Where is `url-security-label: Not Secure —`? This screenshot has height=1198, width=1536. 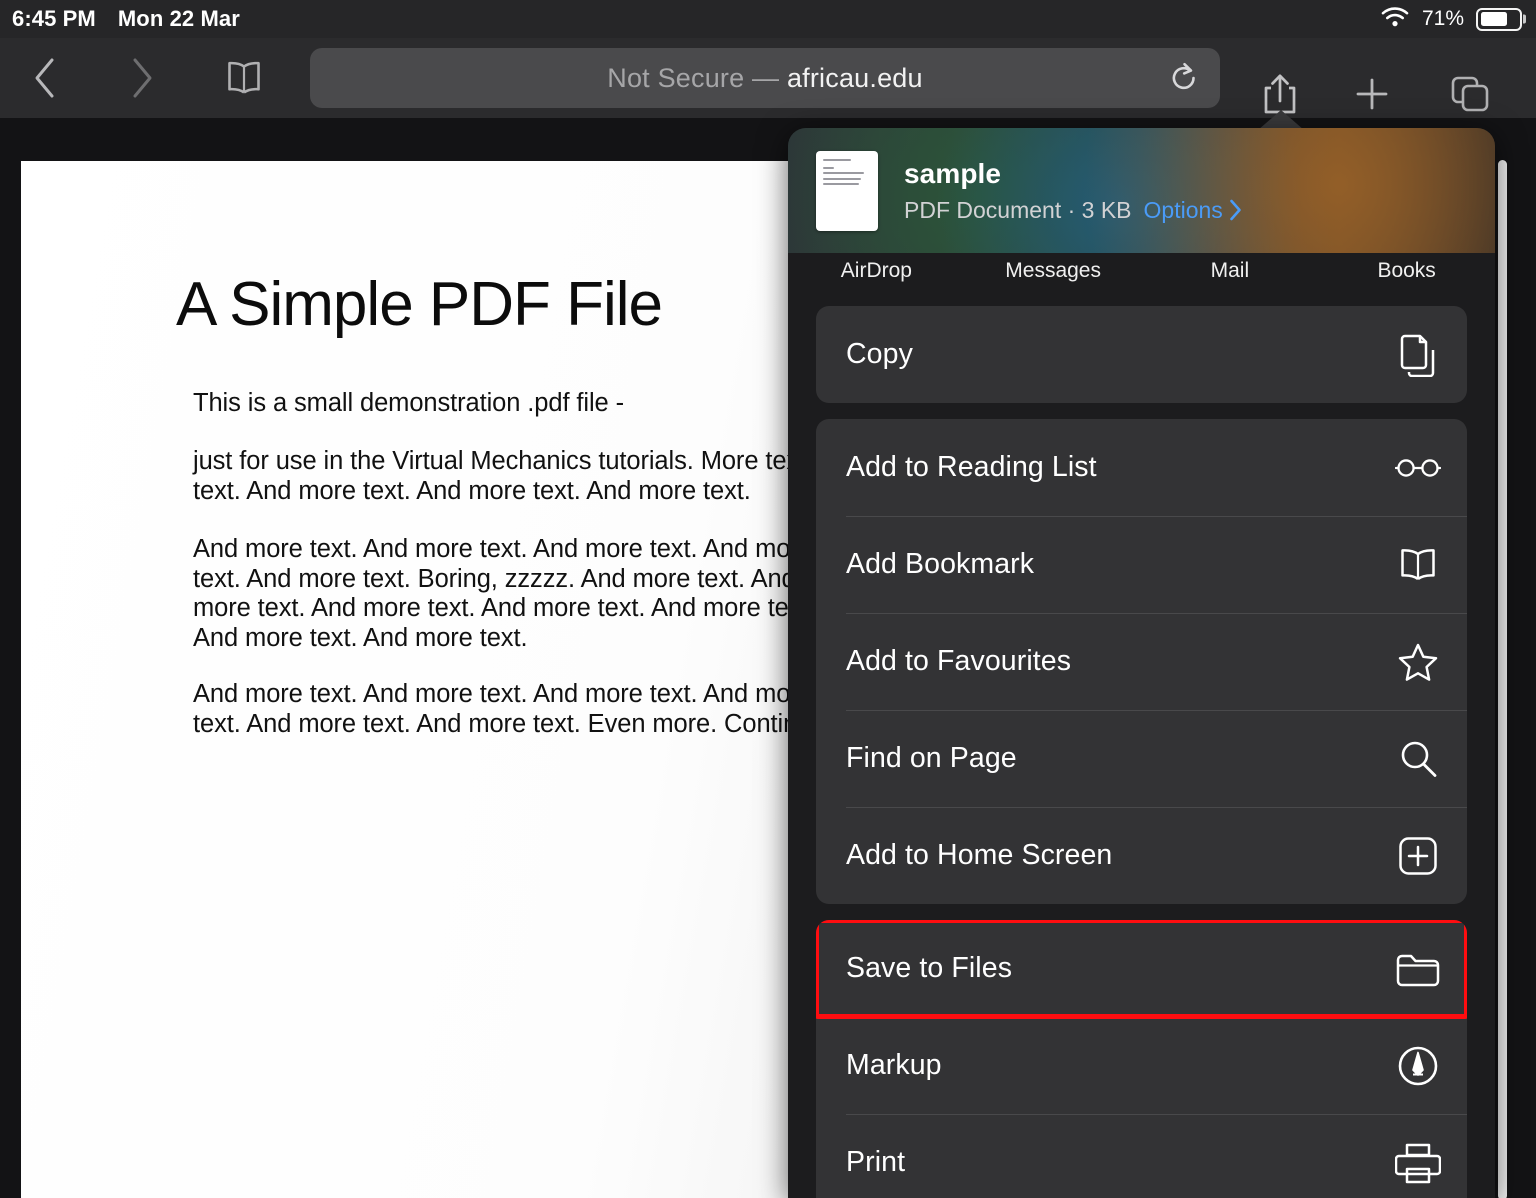 url-security-label: Not Secure — is located at coordinates (697, 77).